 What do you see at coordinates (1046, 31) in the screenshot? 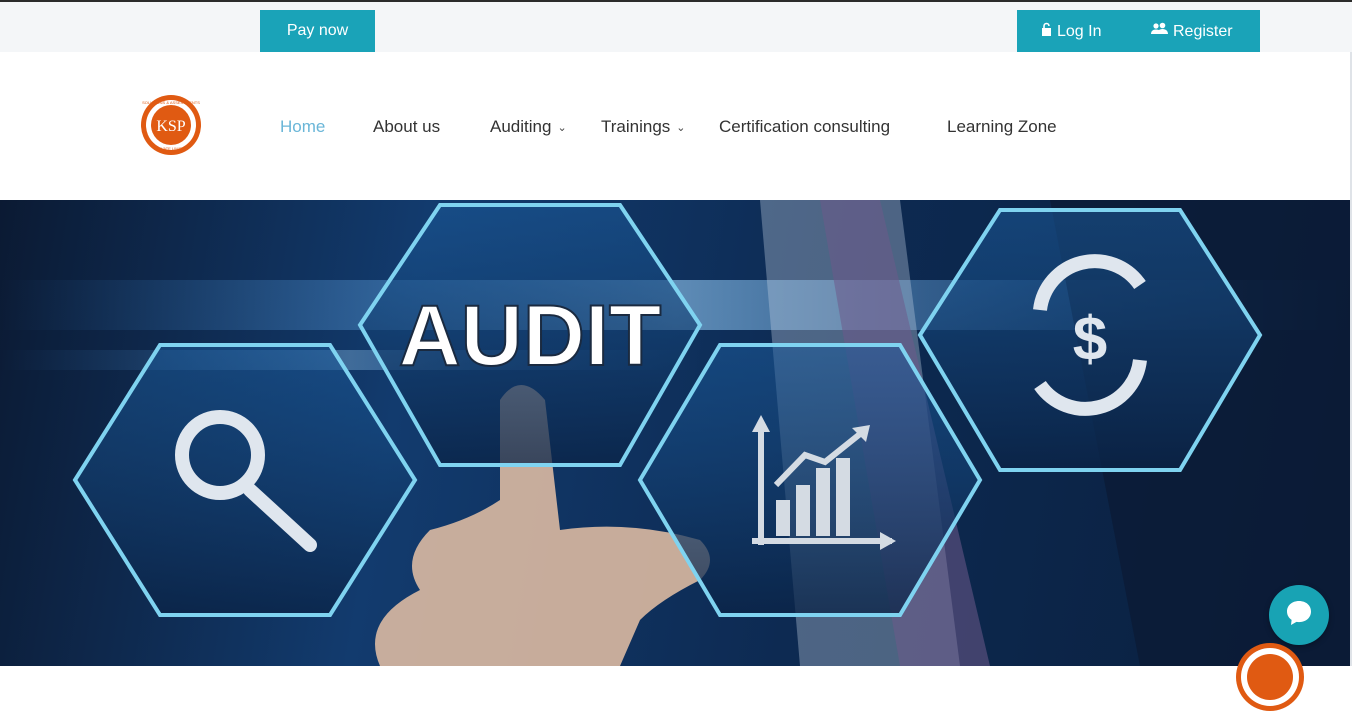
I see `lock-icon` at bounding box center [1046, 31].